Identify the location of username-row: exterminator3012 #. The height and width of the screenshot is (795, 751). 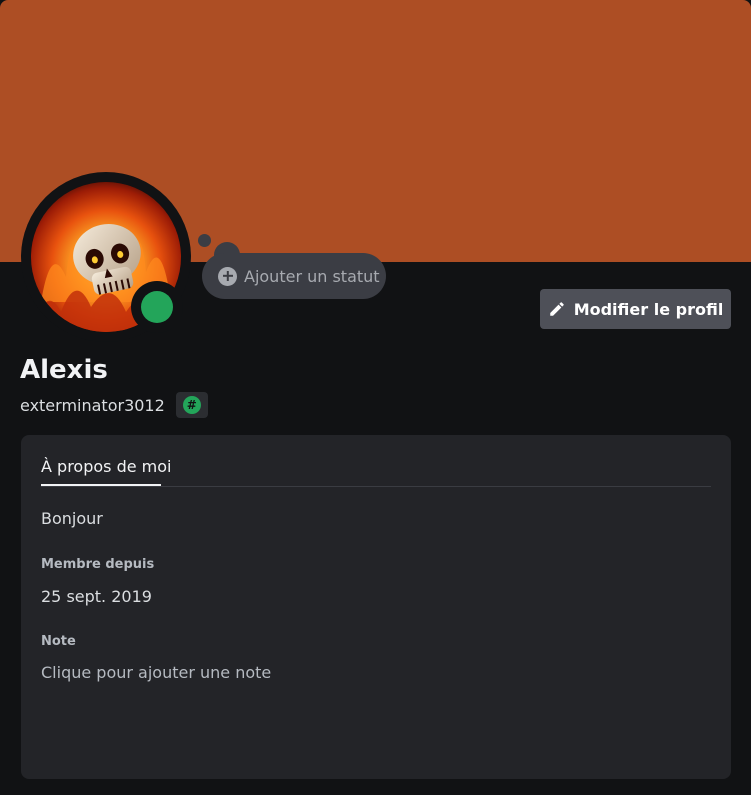
(114, 405).